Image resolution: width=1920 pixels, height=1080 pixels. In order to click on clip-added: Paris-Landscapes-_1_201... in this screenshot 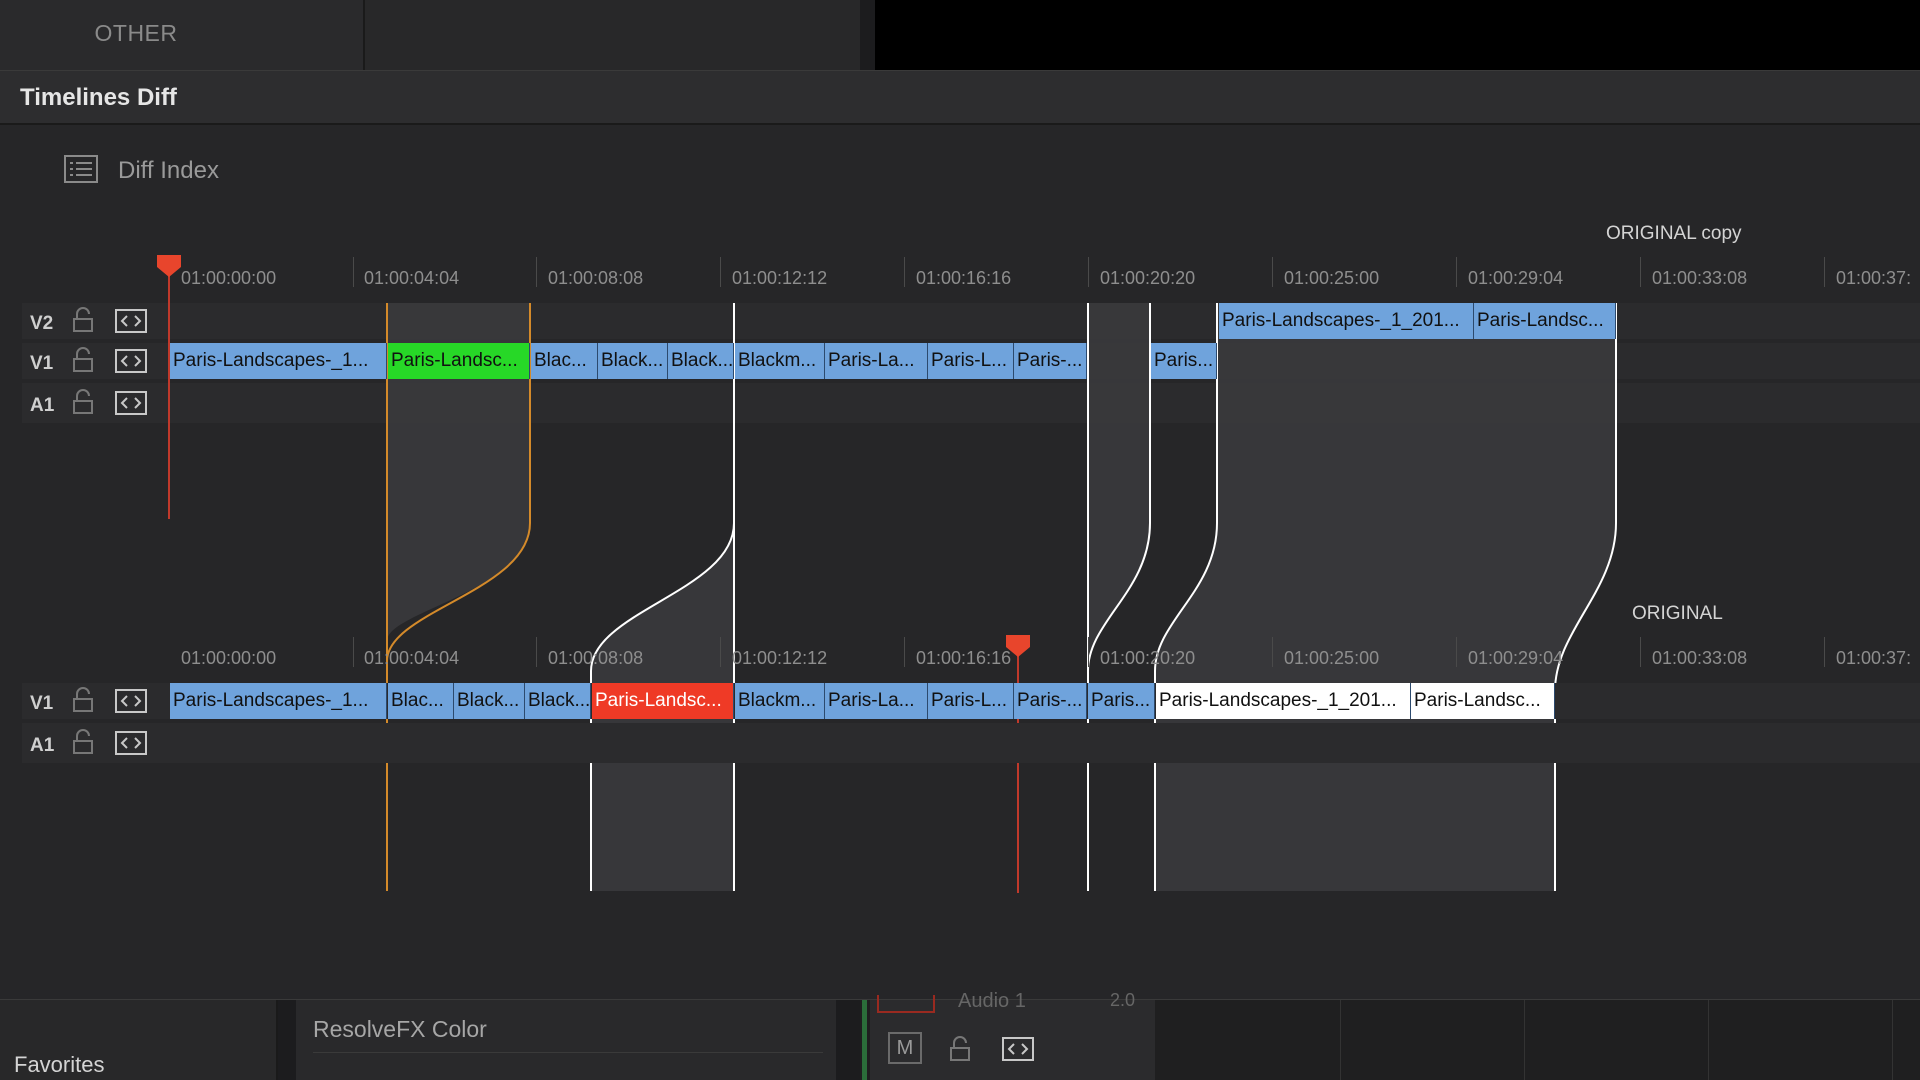, I will do `click(1283, 701)`.